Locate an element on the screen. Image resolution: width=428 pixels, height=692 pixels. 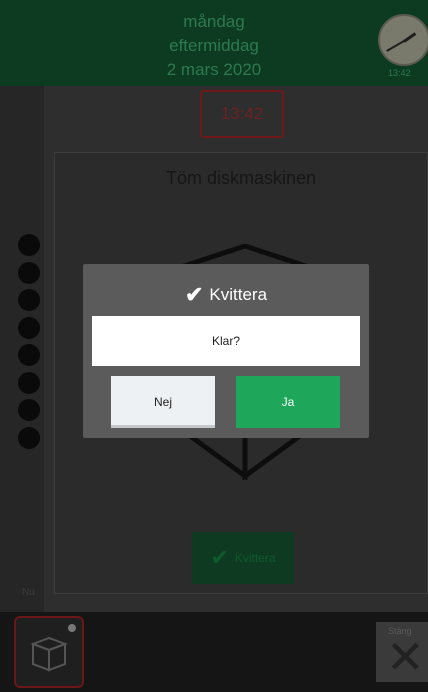
close-button: Stäng ✕ is located at coordinates (402, 652).